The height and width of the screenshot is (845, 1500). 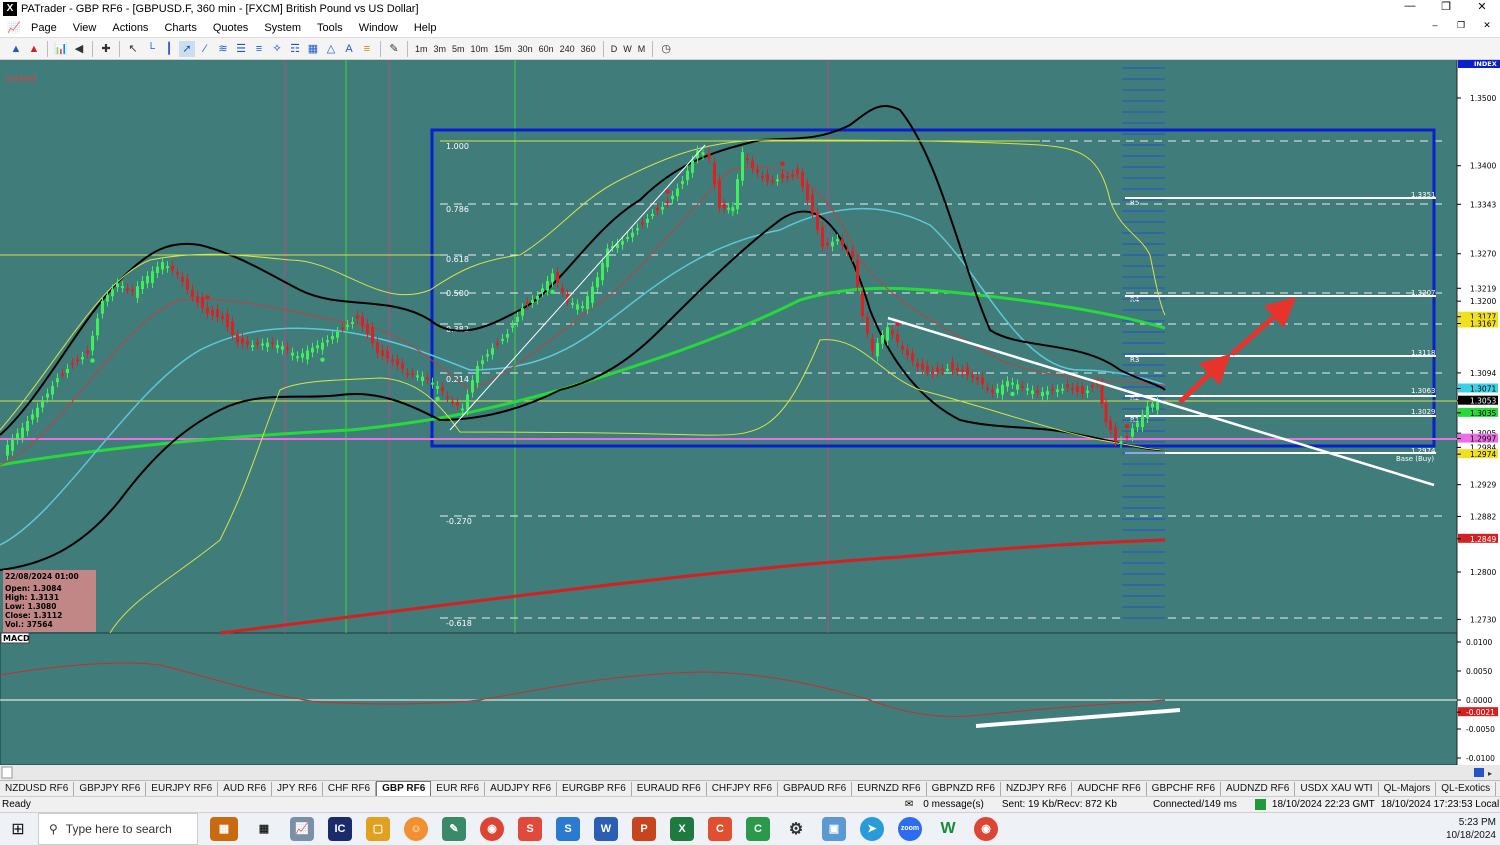 What do you see at coordinates (743, 788) in the screenshot?
I see `symbol-tab: CHFJPY RF6` at bounding box center [743, 788].